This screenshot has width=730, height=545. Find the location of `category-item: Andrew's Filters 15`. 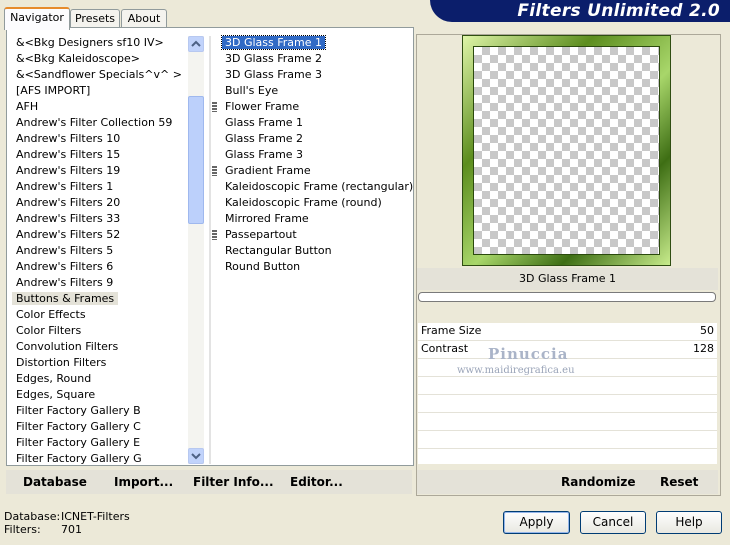

category-item: Andrew's Filters 15 is located at coordinates (98, 155).